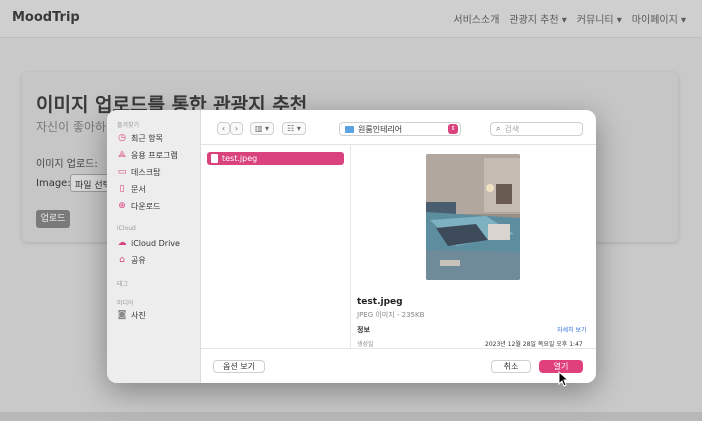 The width and height of the screenshot is (702, 421). What do you see at coordinates (534, 344) in the screenshot?
I see `created-value: 2023년 12월 28일 목요일 오후 1:47` at bounding box center [534, 344].